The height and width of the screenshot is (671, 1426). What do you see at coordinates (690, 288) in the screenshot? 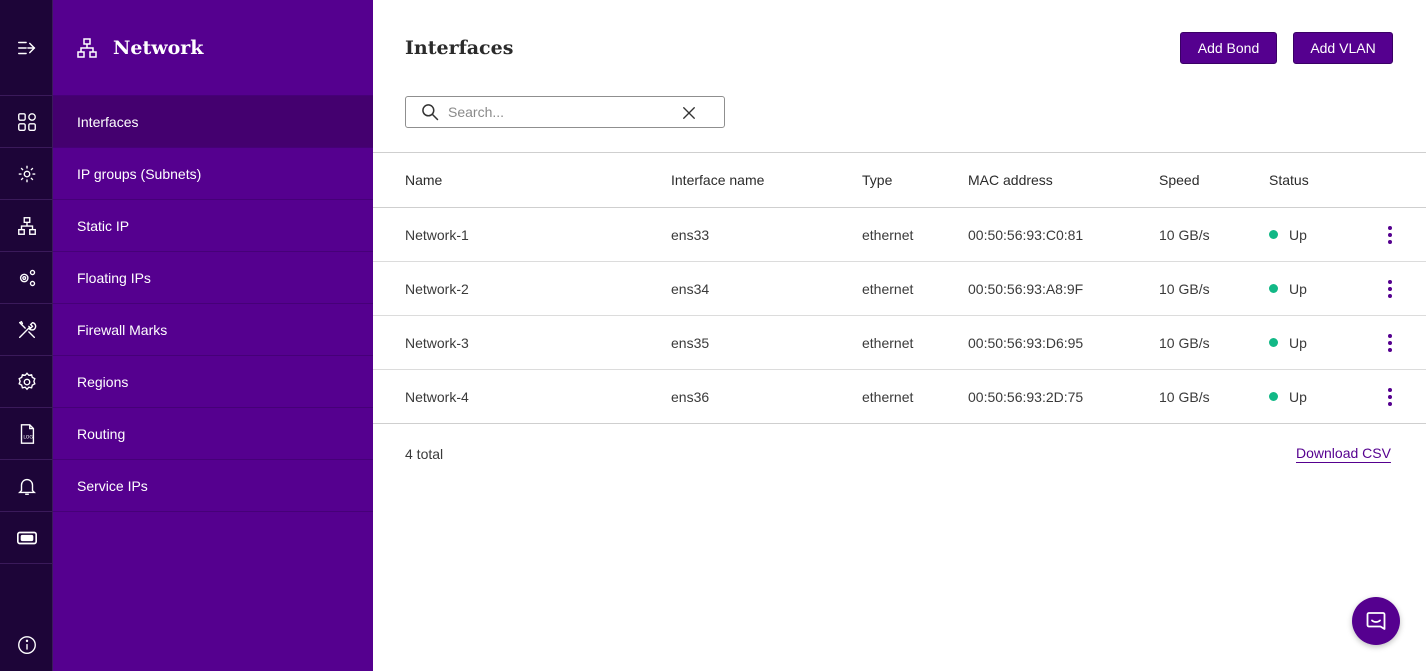
I see `cell-interface-name: ens34` at bounding box center [690, 288].